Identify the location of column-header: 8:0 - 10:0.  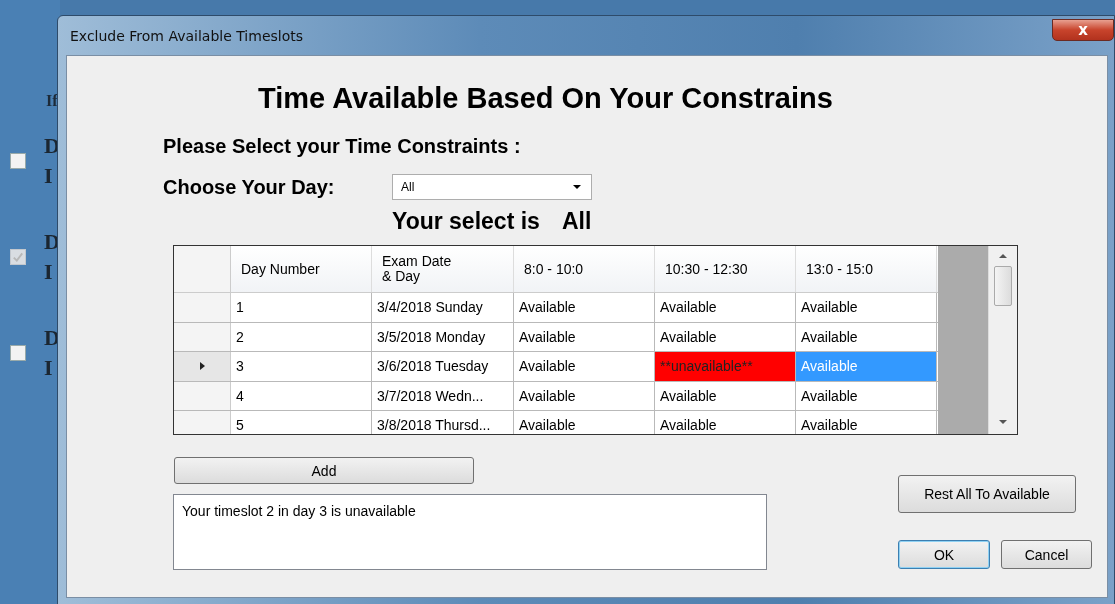
(584, 269).